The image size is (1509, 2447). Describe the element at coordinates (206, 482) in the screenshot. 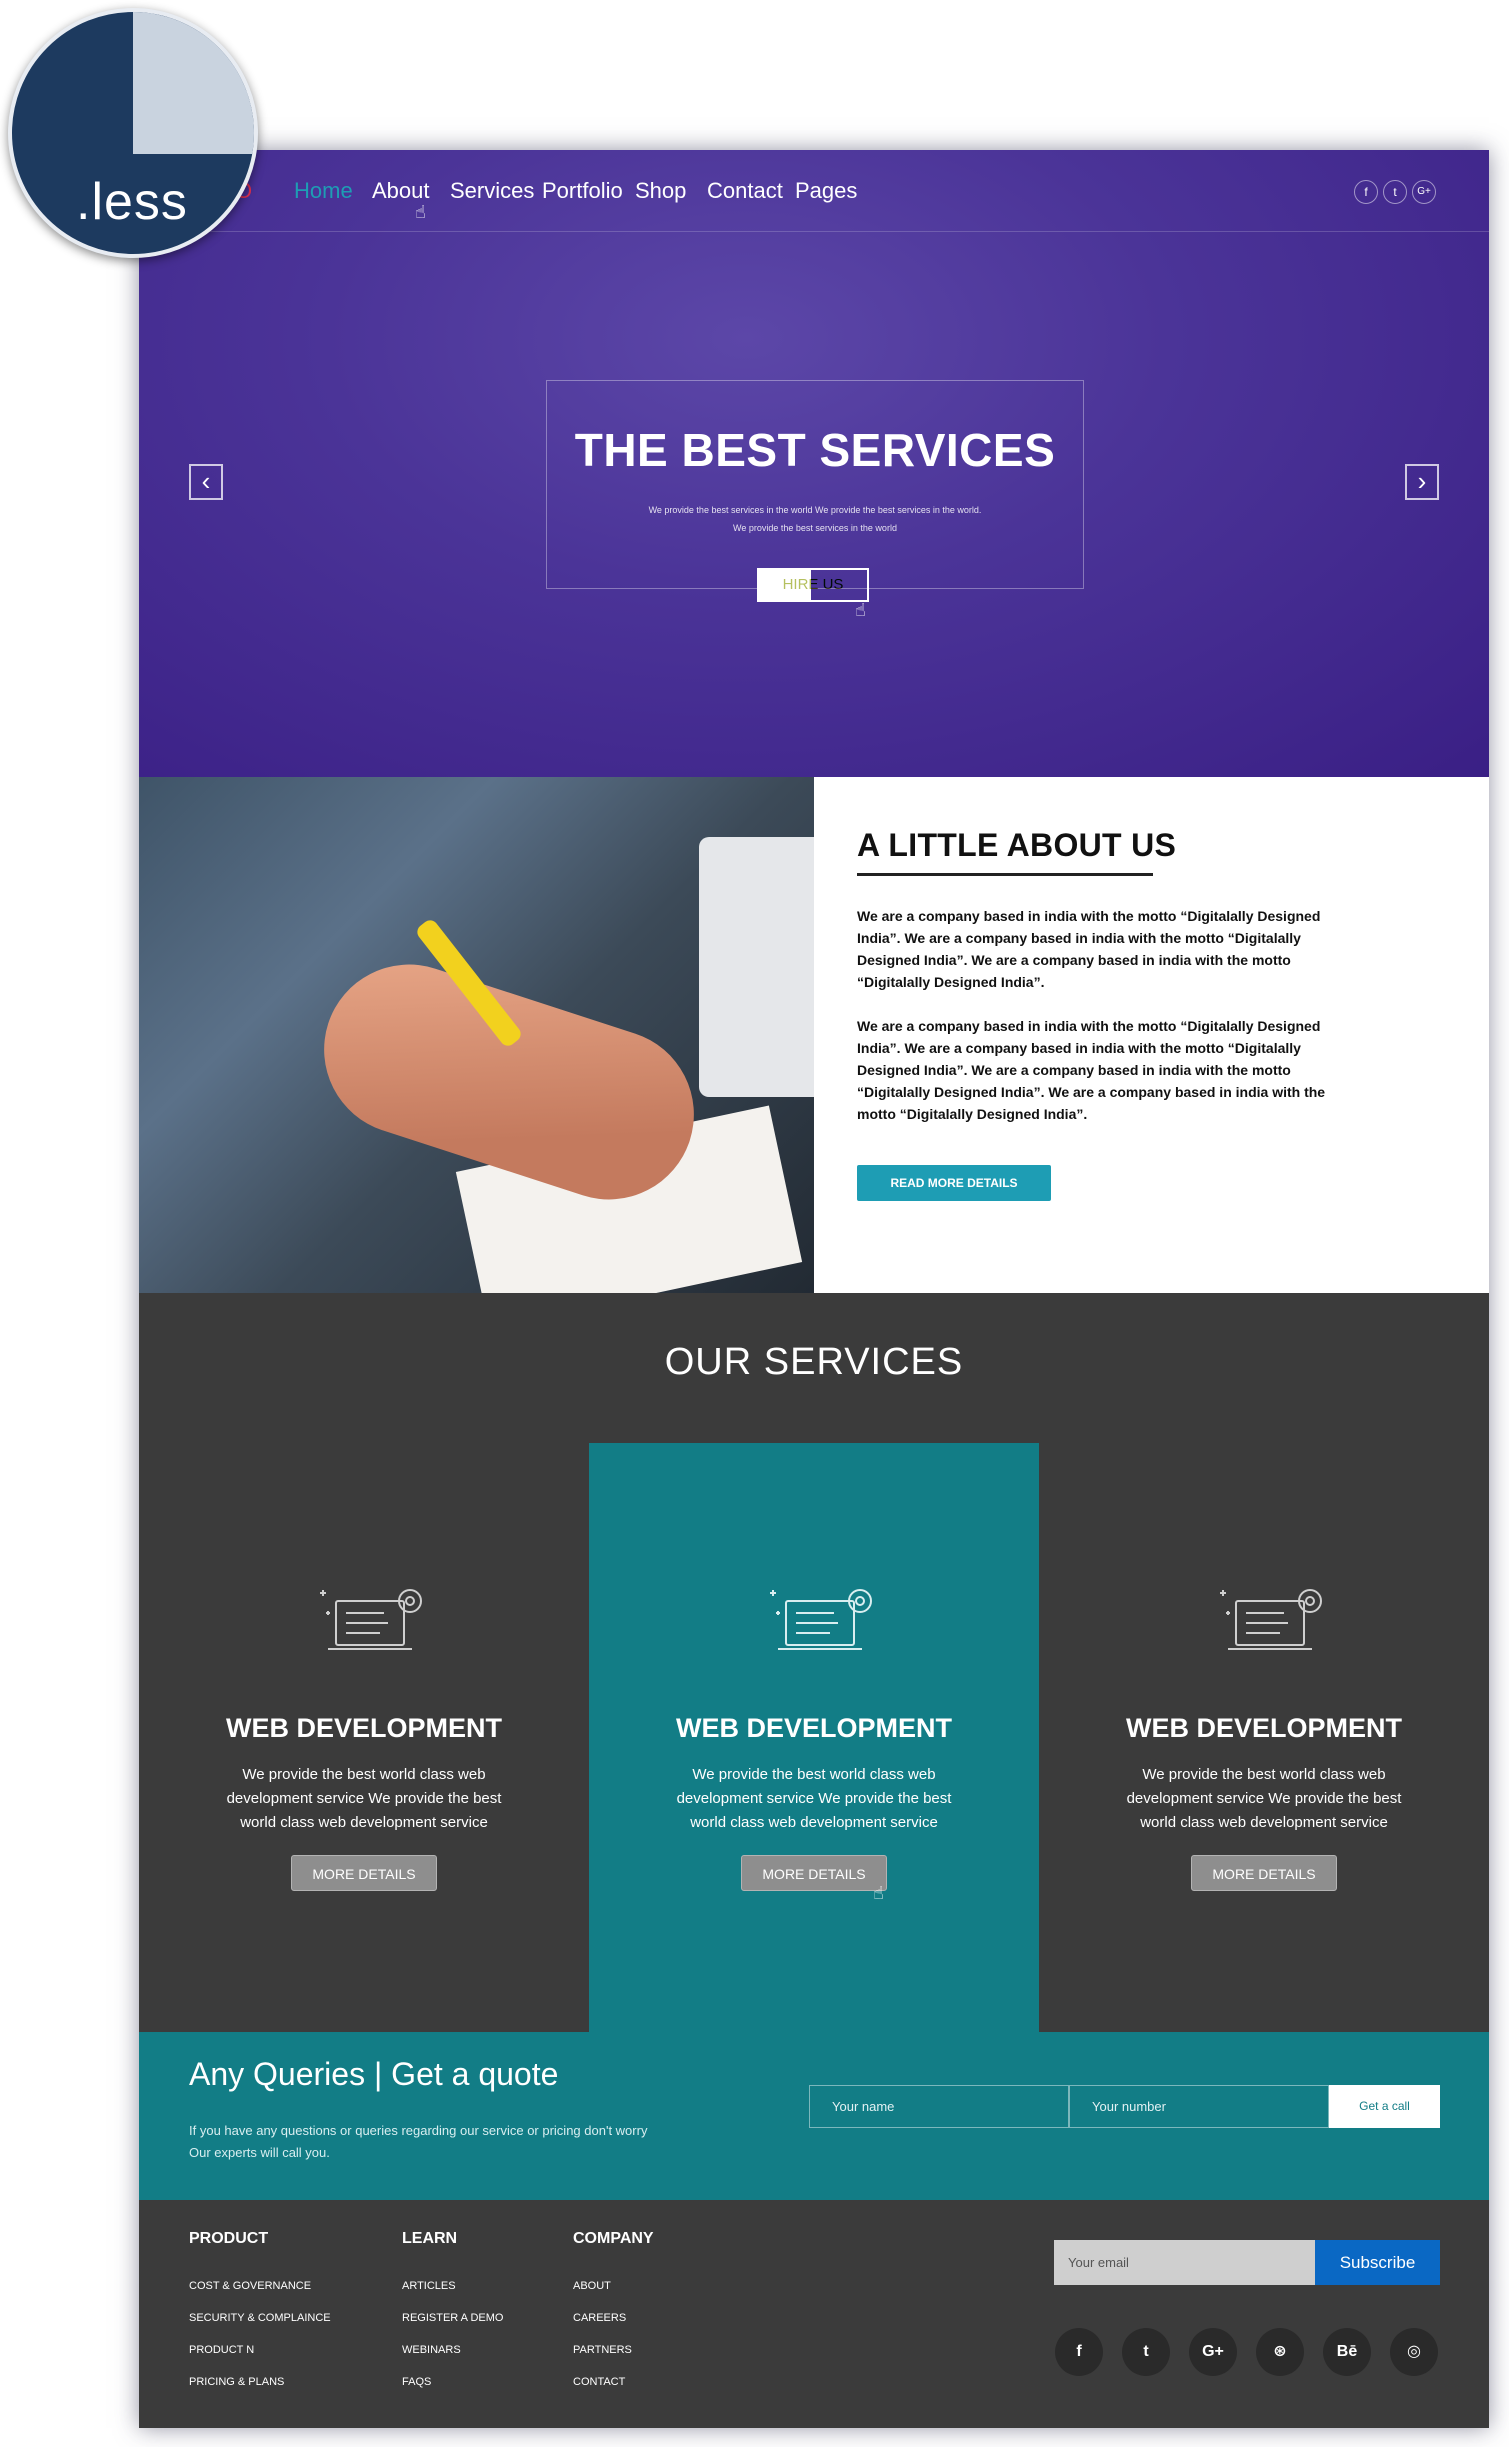

I see `slider-prev-button: ‹` at that location.